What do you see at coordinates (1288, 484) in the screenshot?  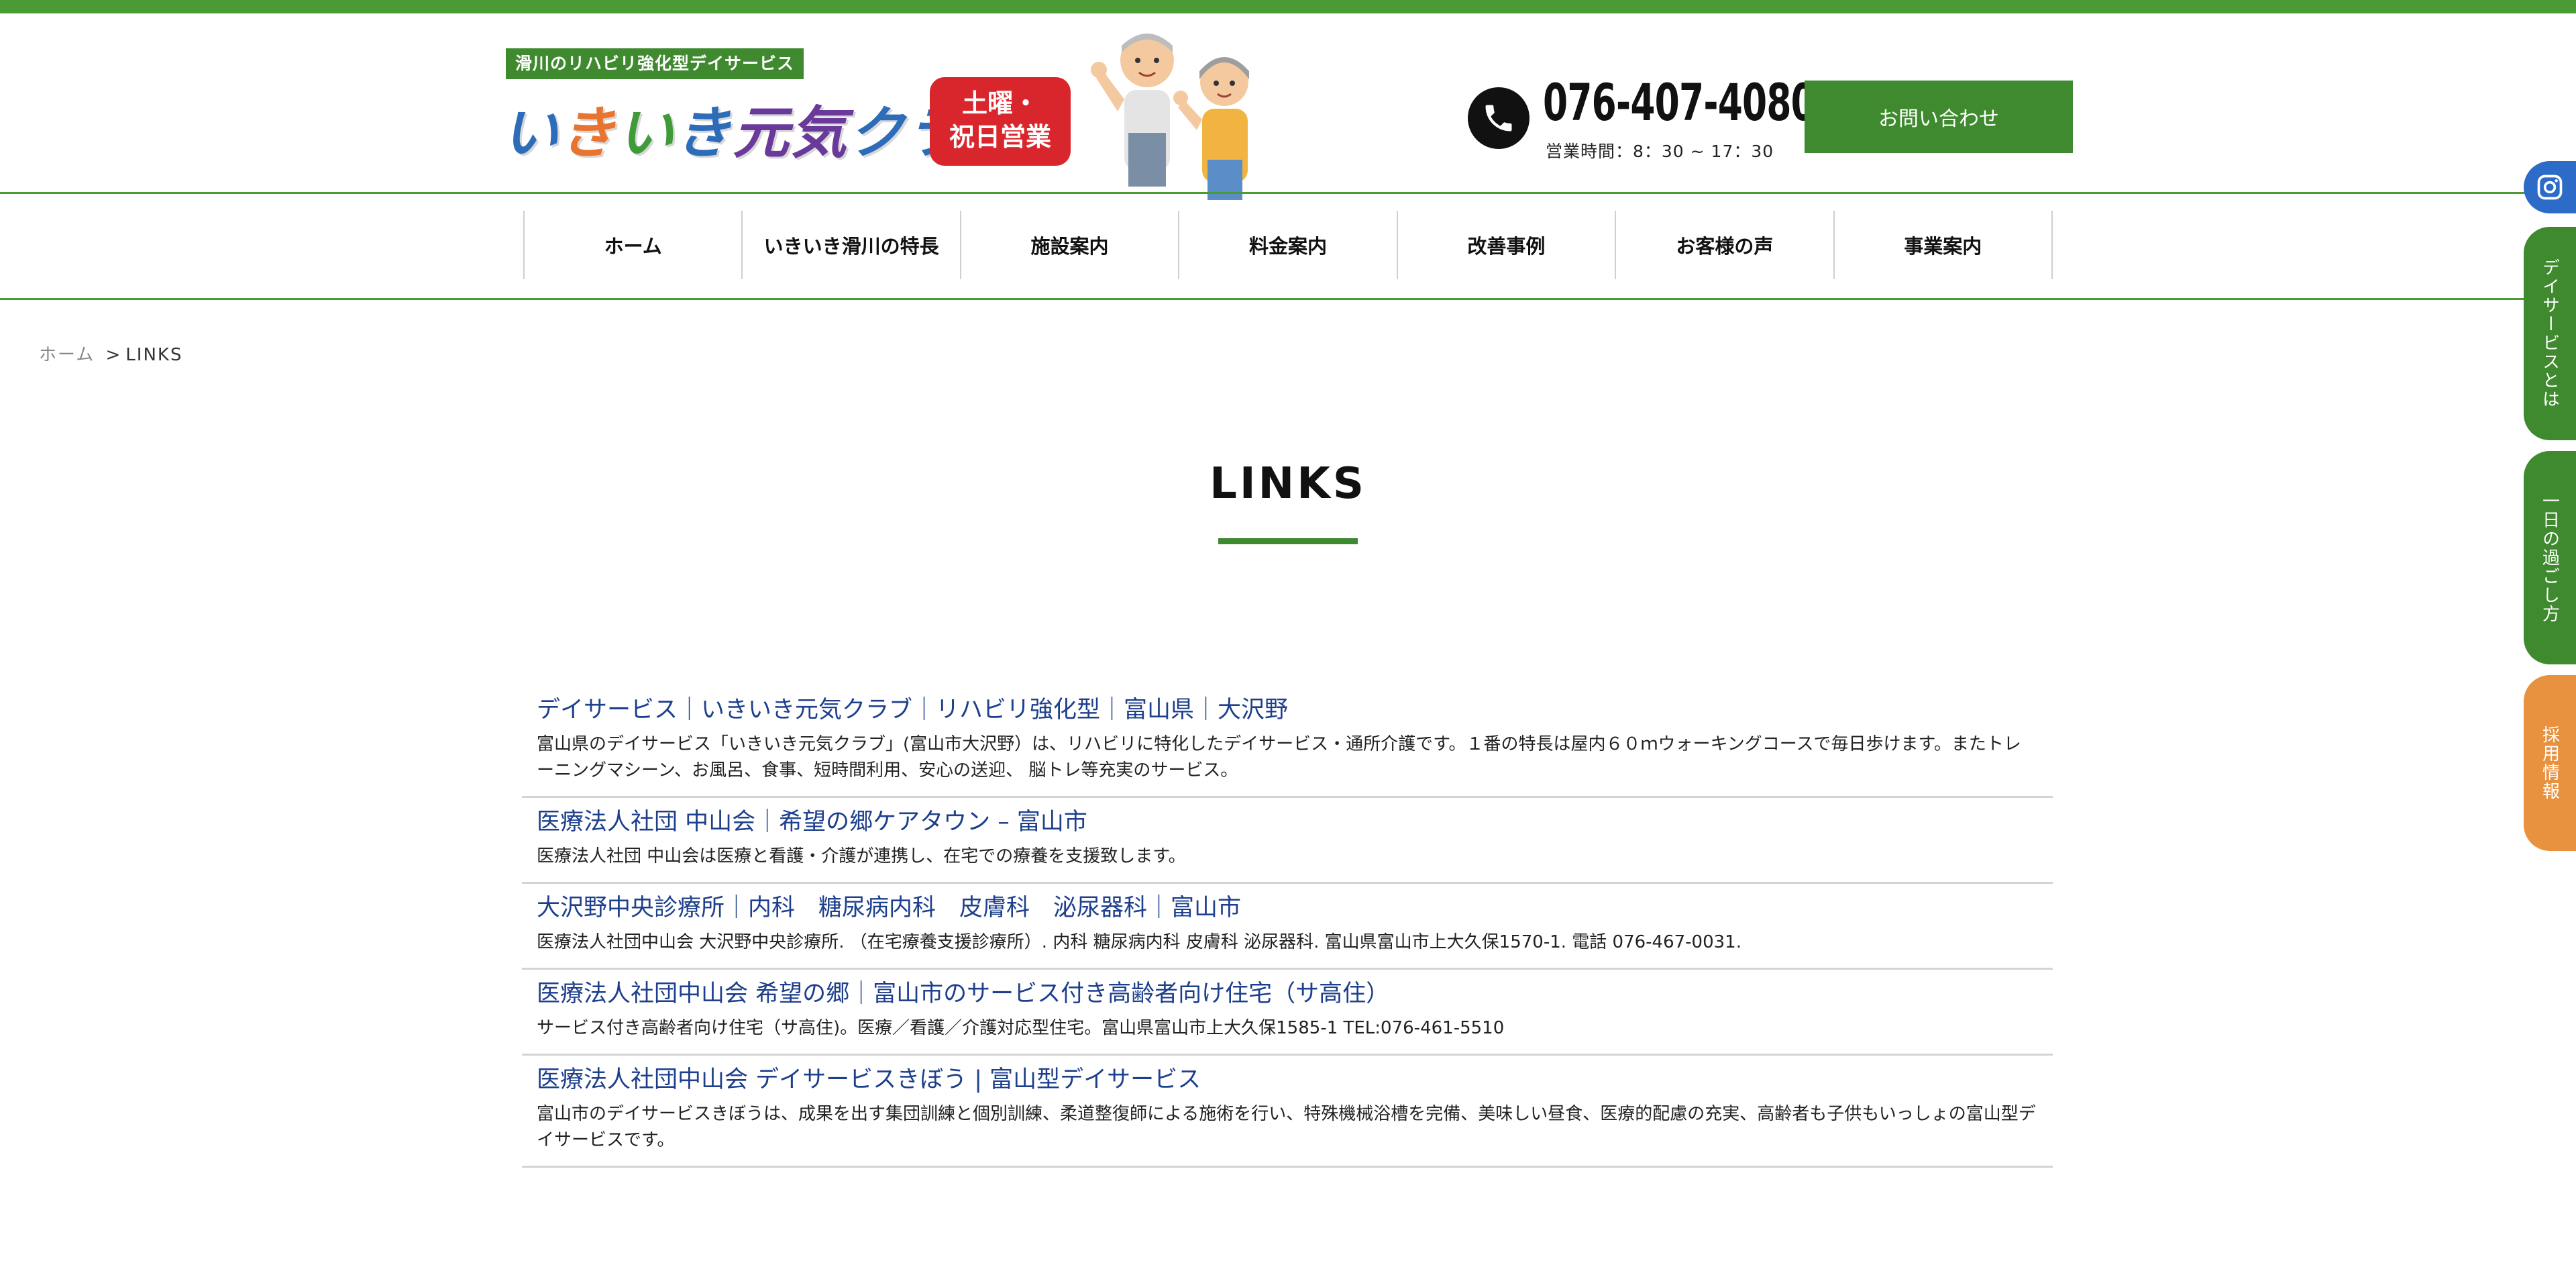 I see `page-title: LINKS` at bounding box center [1288, 484].